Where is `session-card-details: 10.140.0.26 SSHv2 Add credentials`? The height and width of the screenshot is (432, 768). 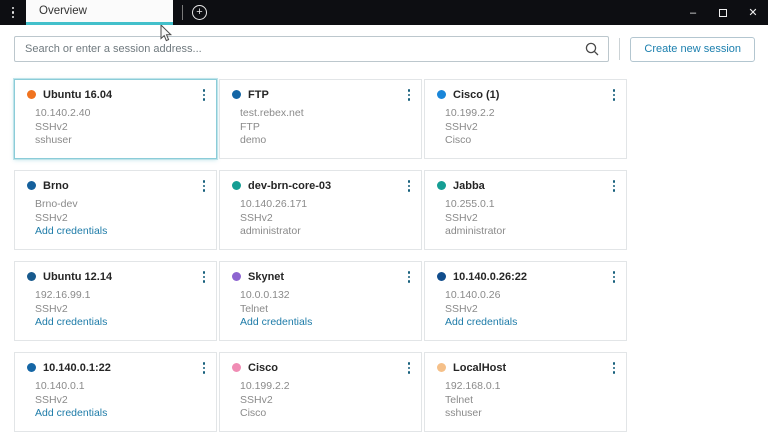
session-card-details: 10.140.0.26 SSHv2 Add credentials is located at coordinates (531, 309).